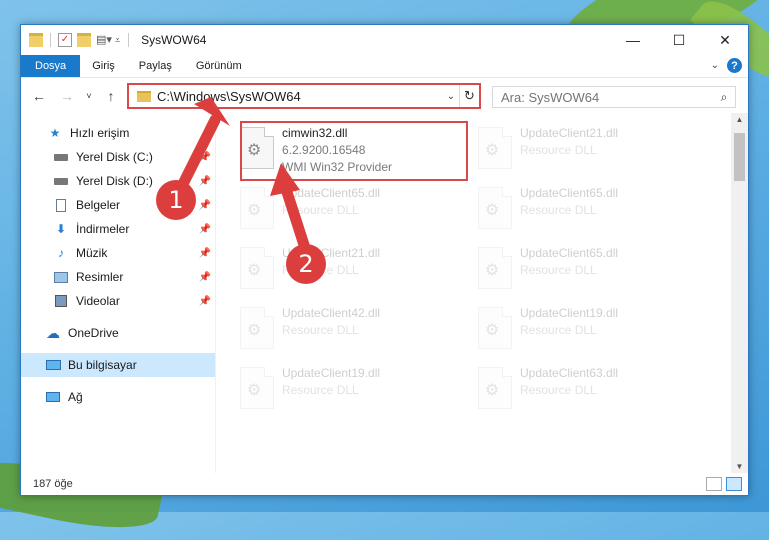 This screenshot has height=540, width=769. Describe the element at coordinates (118, 397) in the screenshot. I see `sidebar-item-network: Ağ` at that location.